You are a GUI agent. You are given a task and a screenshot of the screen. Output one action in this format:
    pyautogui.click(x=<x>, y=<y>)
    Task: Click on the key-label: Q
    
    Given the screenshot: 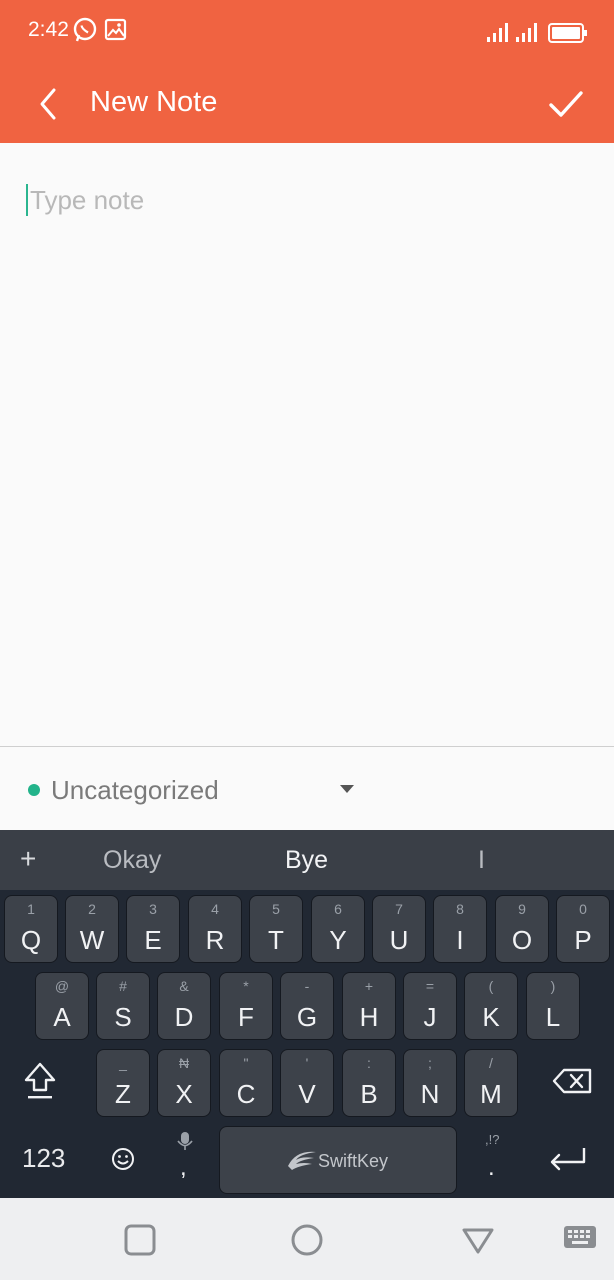 What is the action you would take?
    pyautogui.click(x=31, y=940)
    